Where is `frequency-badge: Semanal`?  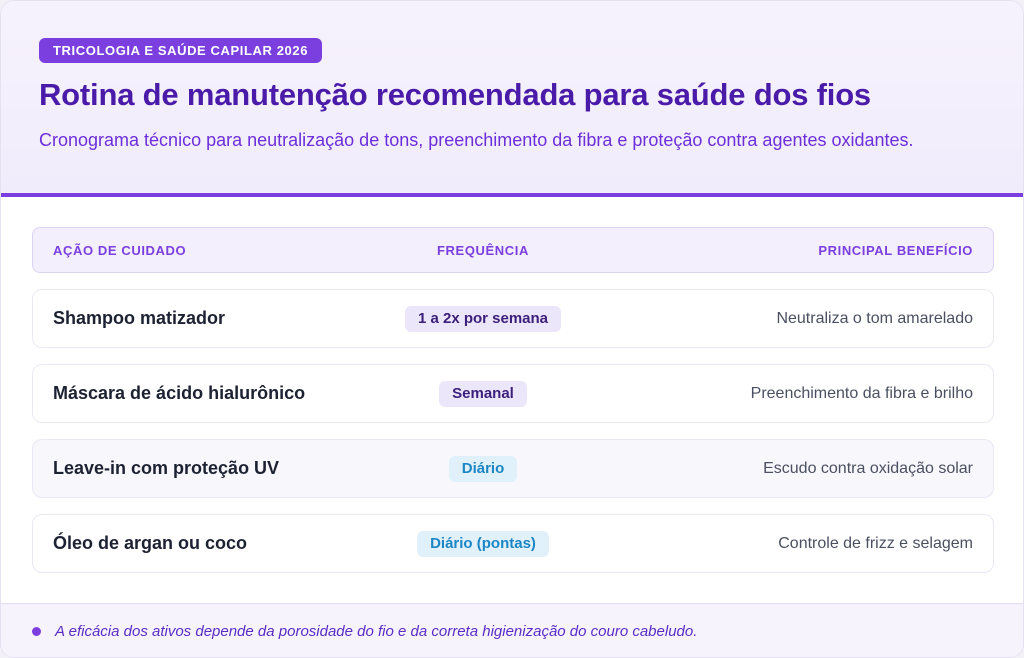 frequency-badge: Semanal is located at coordinates (483, 393).